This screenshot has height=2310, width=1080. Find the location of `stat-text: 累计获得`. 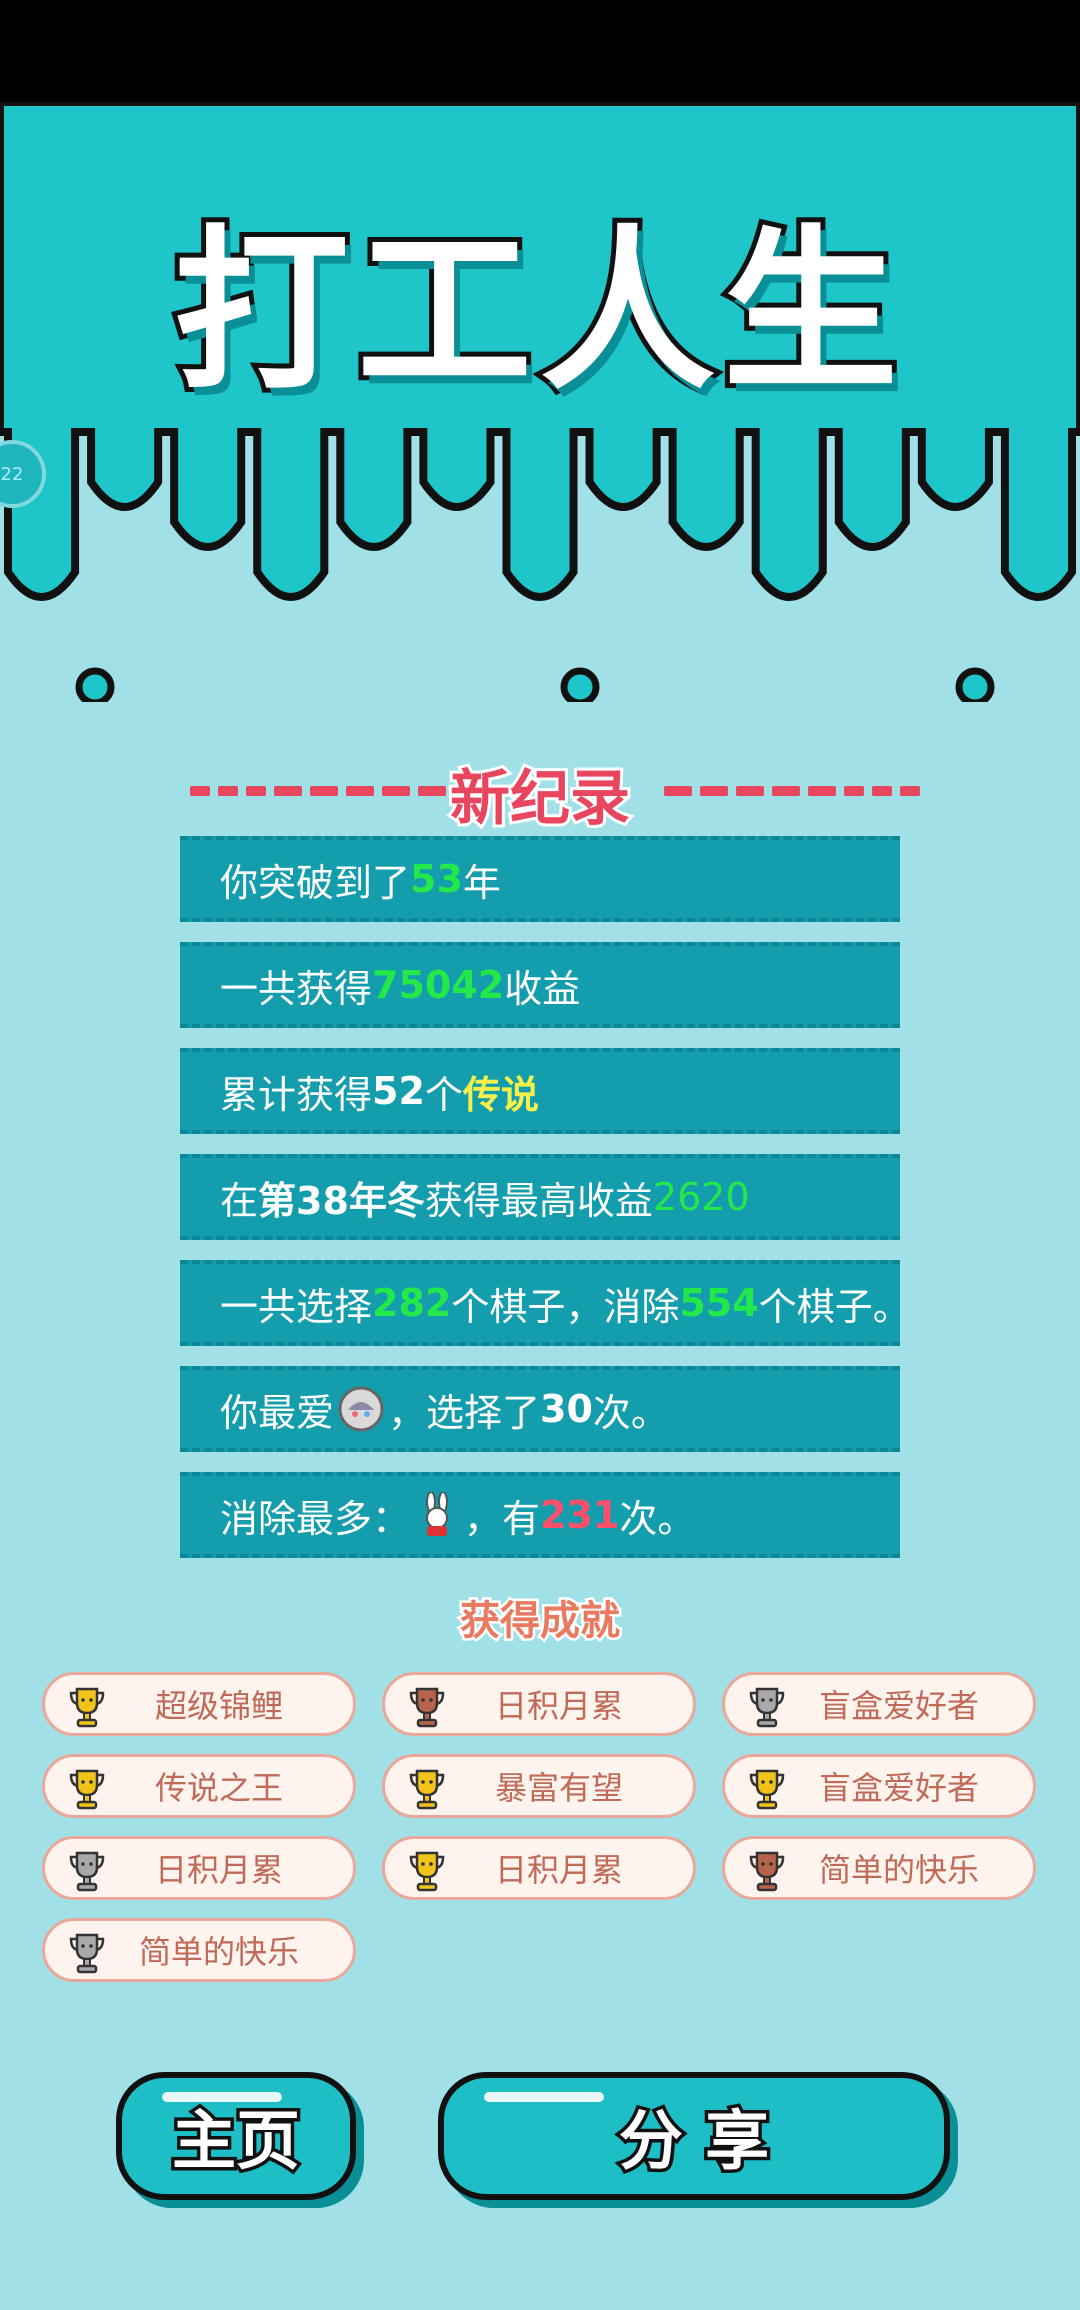

stat-text: 累计获得 is located at coordinates (296, 1094).